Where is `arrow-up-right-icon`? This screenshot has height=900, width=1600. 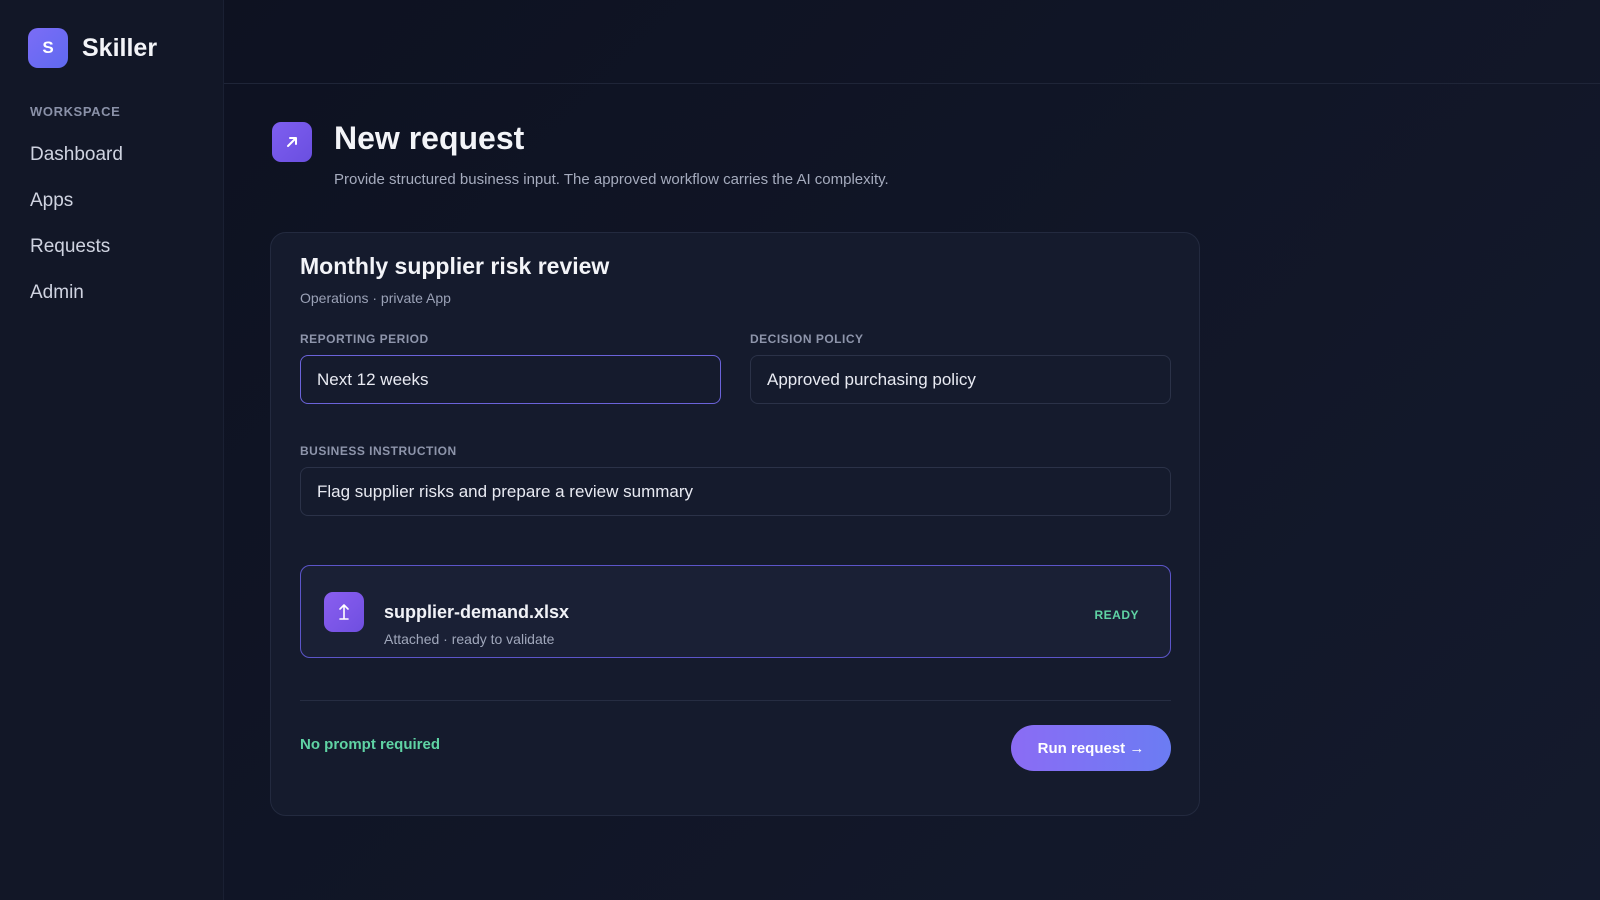 arrow-up-right-icon is located at coordinates (292, 142).